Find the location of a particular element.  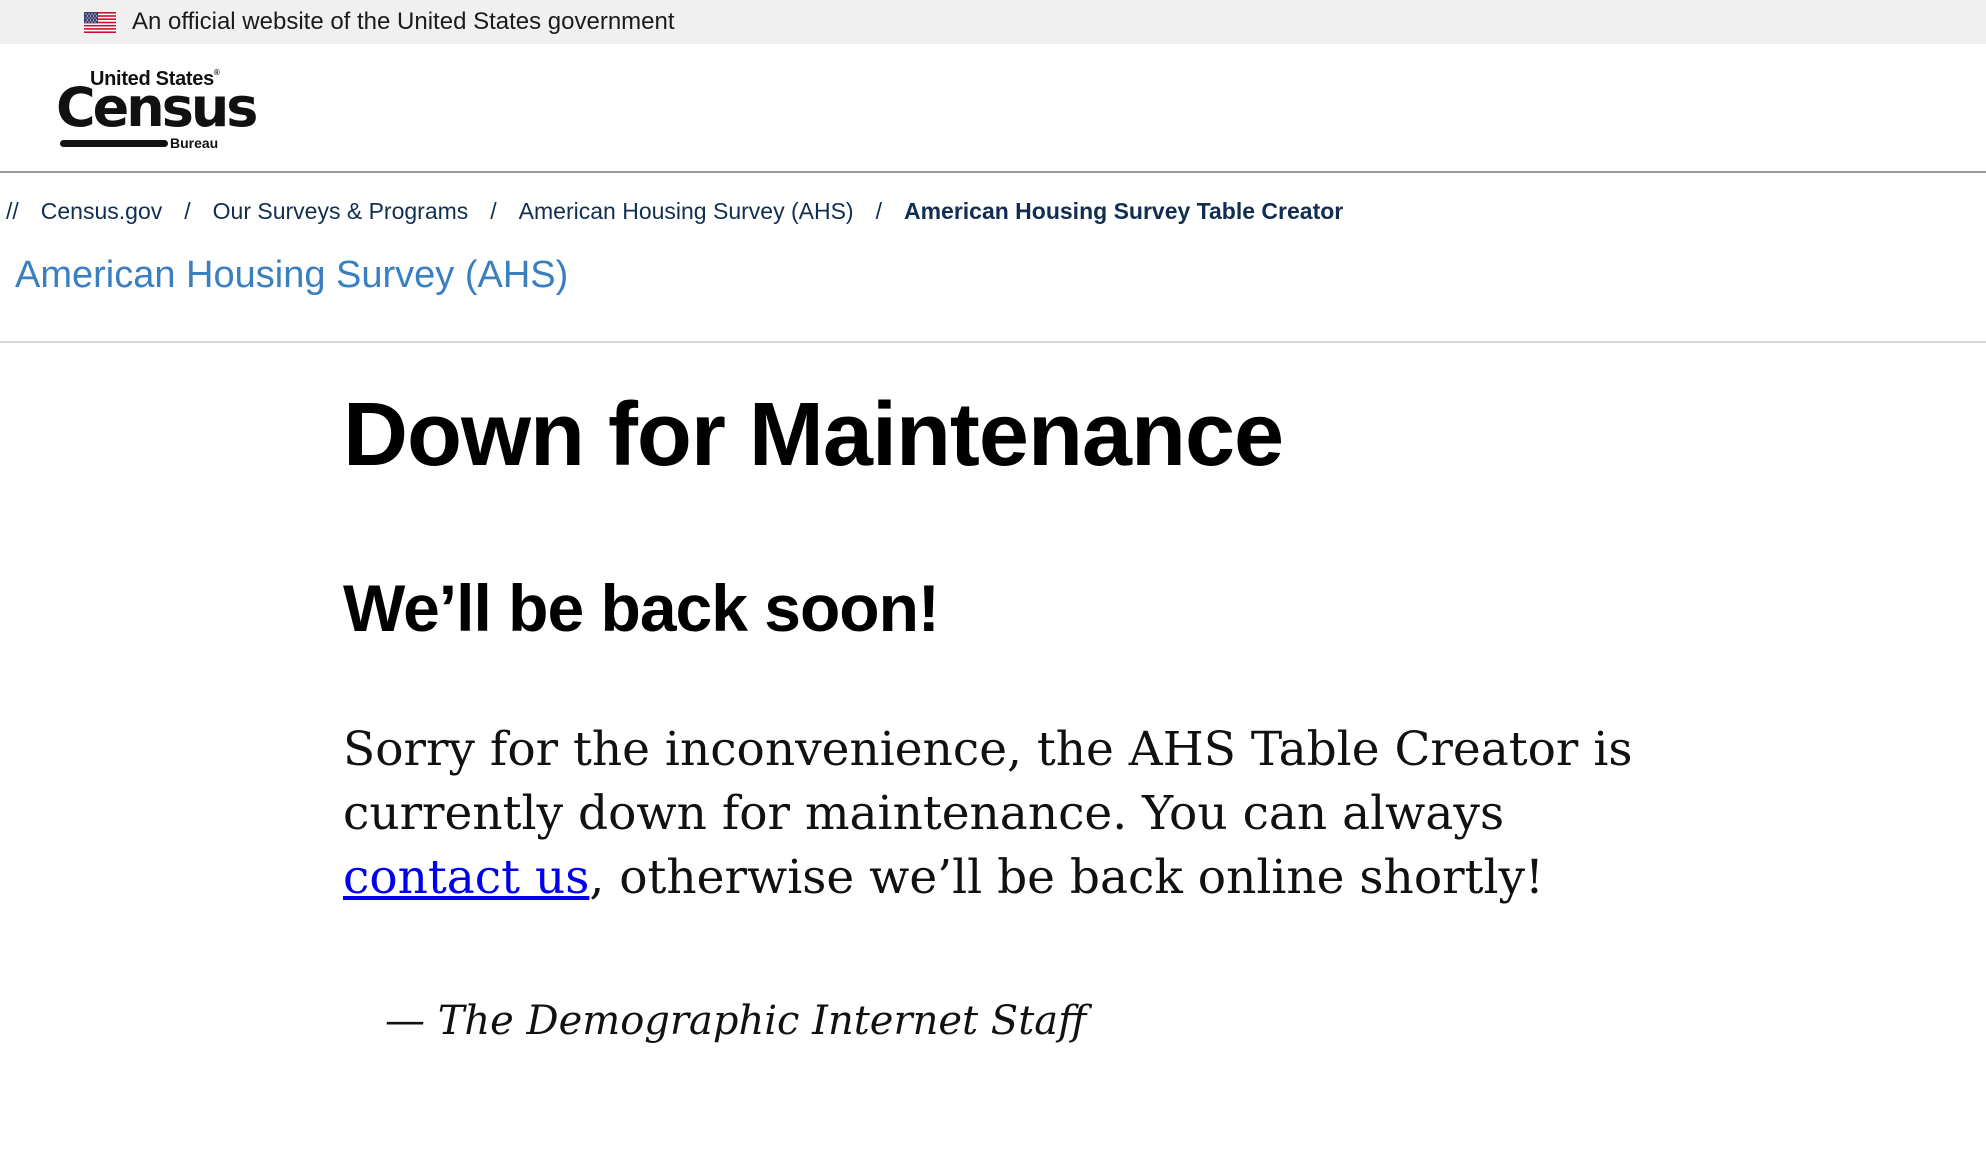

breadcrumb-lead: // is located at coordinates (12, 211).